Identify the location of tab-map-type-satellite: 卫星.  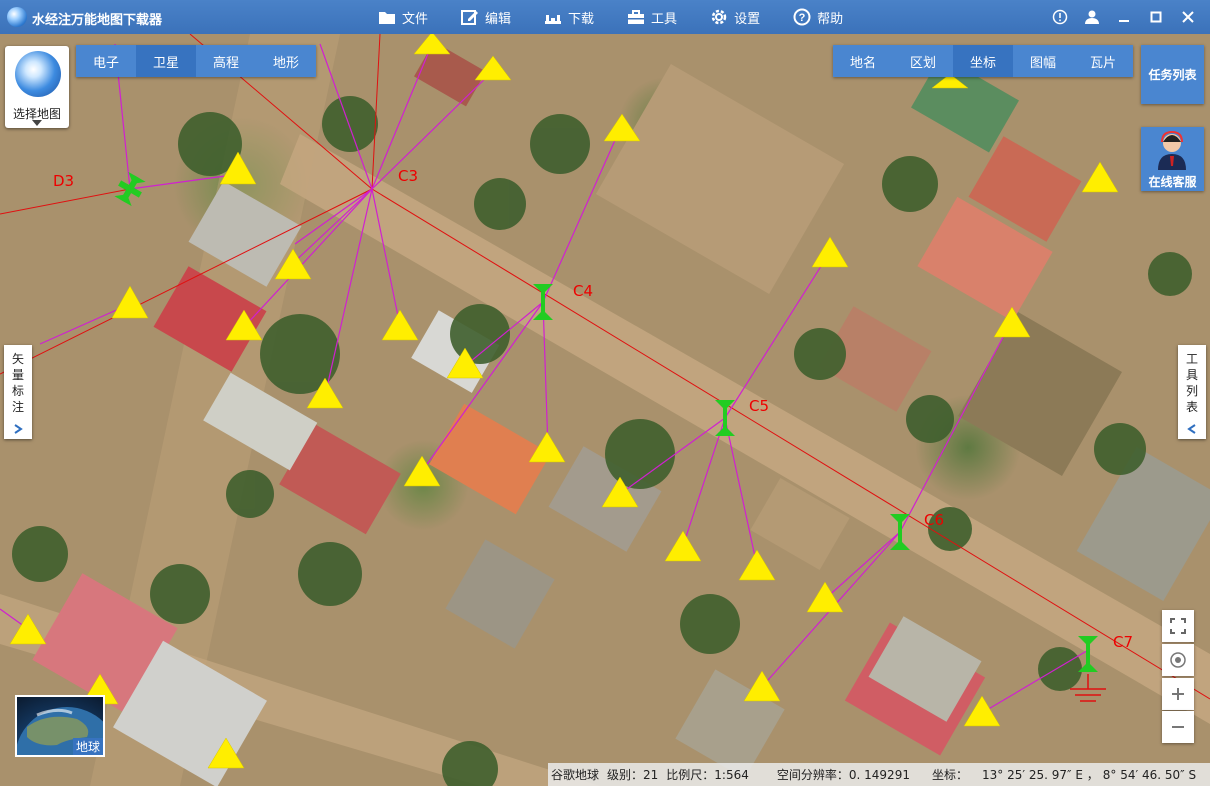
(166, 61).